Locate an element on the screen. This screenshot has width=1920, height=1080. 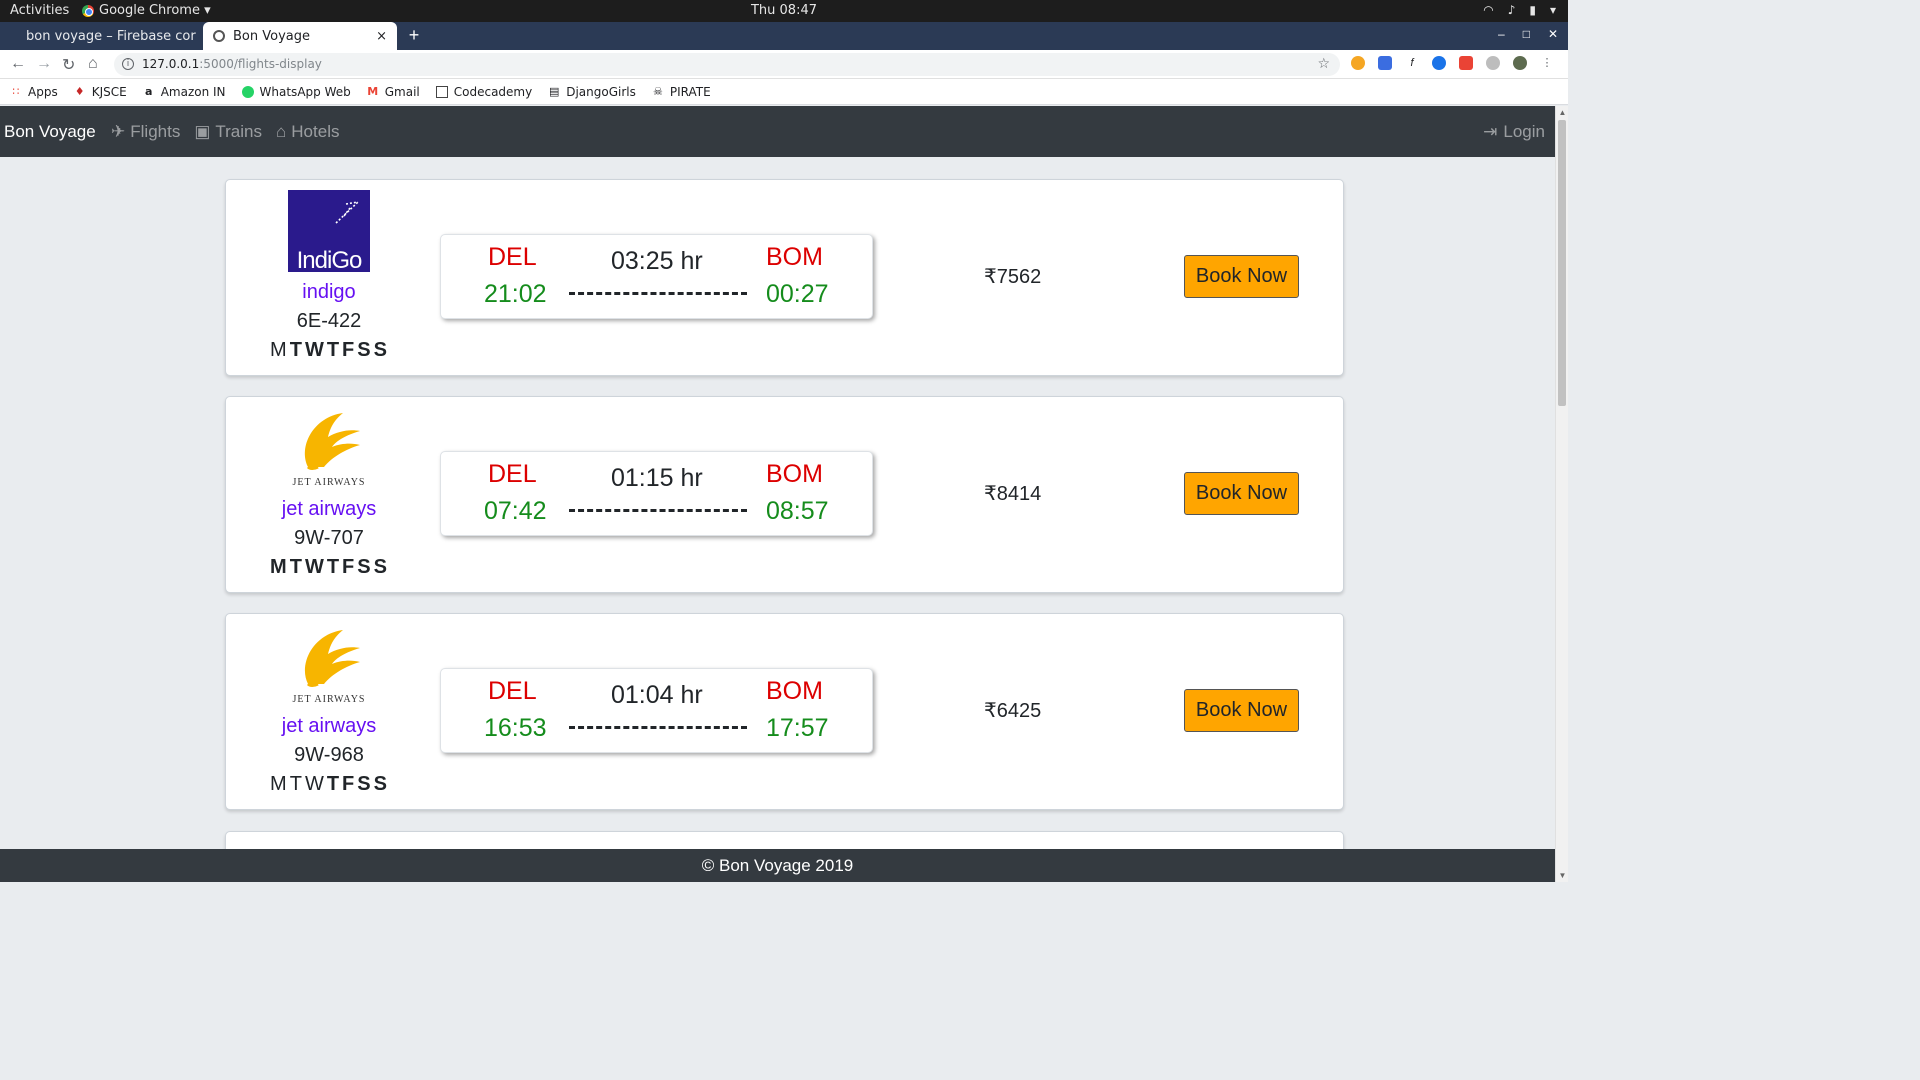
menu-dots-icon: ⋮ is located at coordinates (1547, 63).